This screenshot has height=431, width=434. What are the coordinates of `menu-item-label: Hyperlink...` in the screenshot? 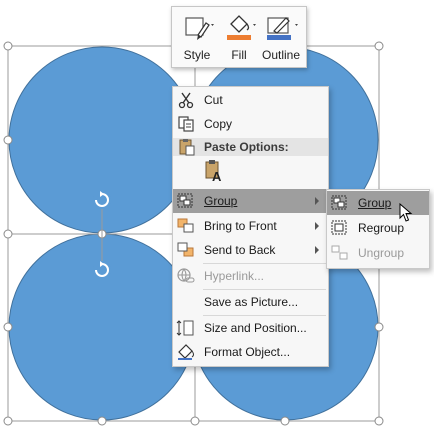 It's located at (234, 276).